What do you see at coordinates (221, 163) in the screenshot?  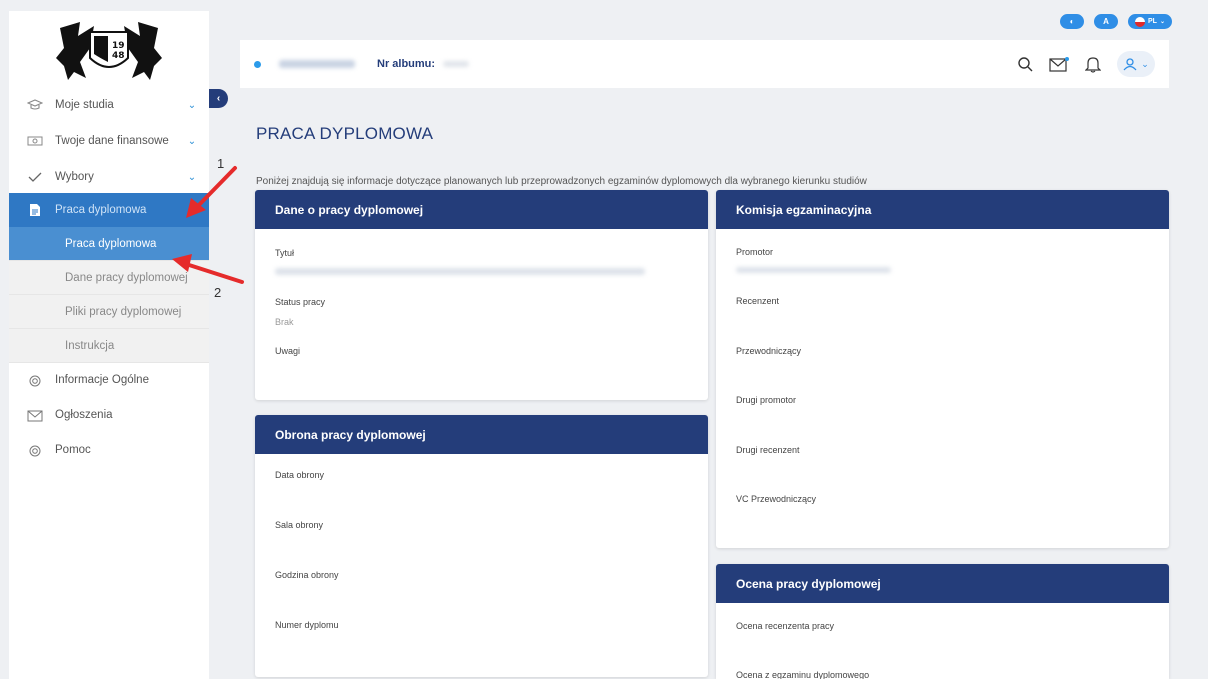 I see `annotation-number-1: 1` at bounding box center [221, 163].